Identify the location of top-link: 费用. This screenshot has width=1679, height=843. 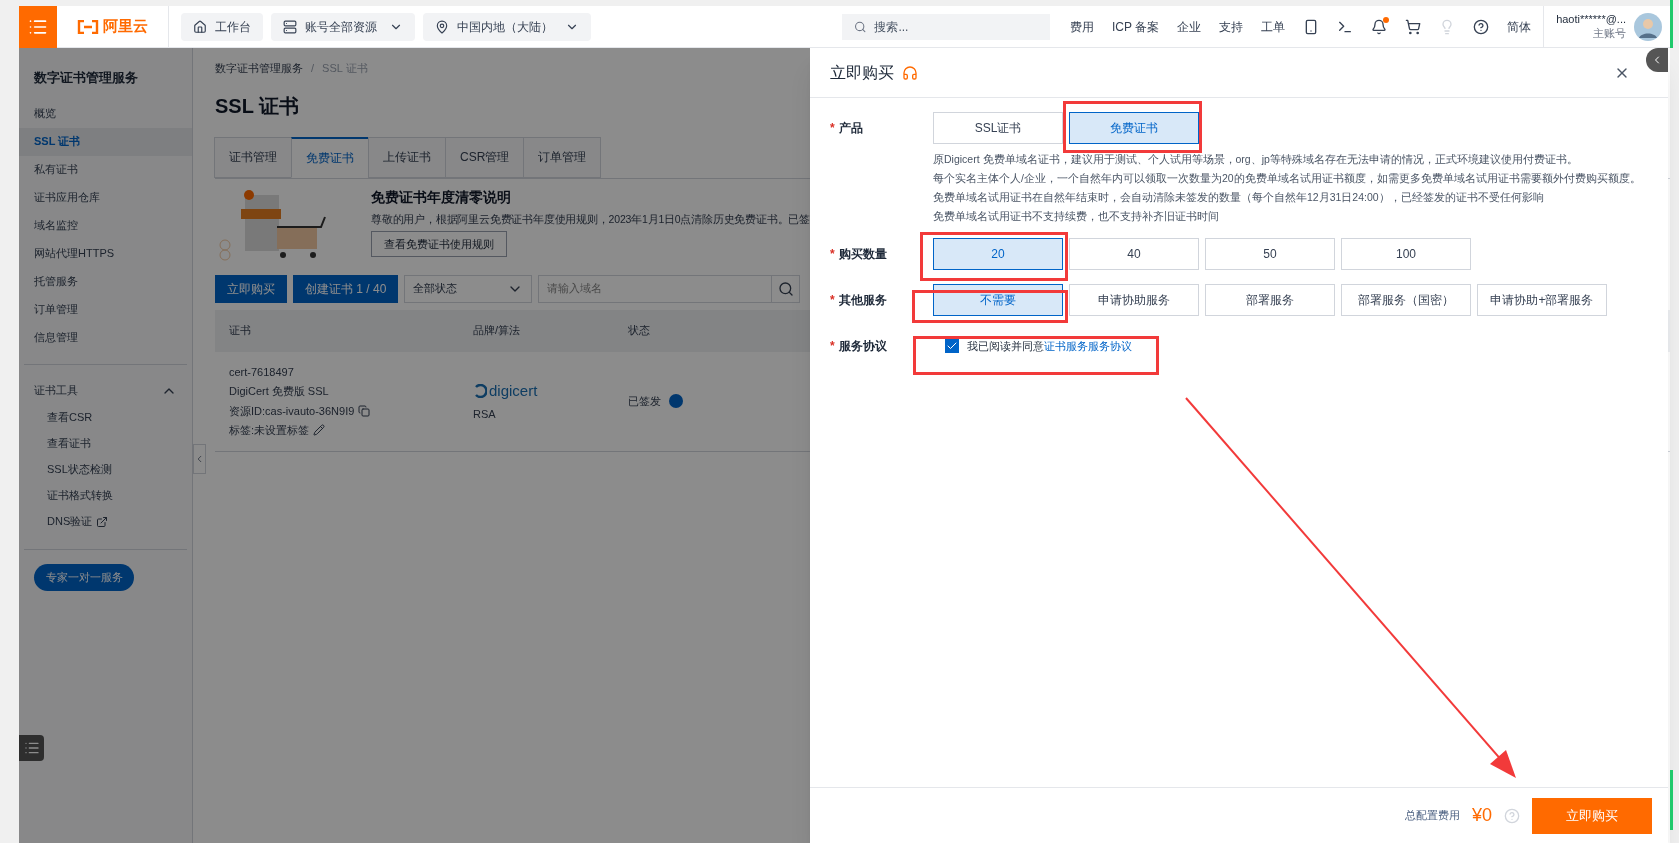
(1082, 26).